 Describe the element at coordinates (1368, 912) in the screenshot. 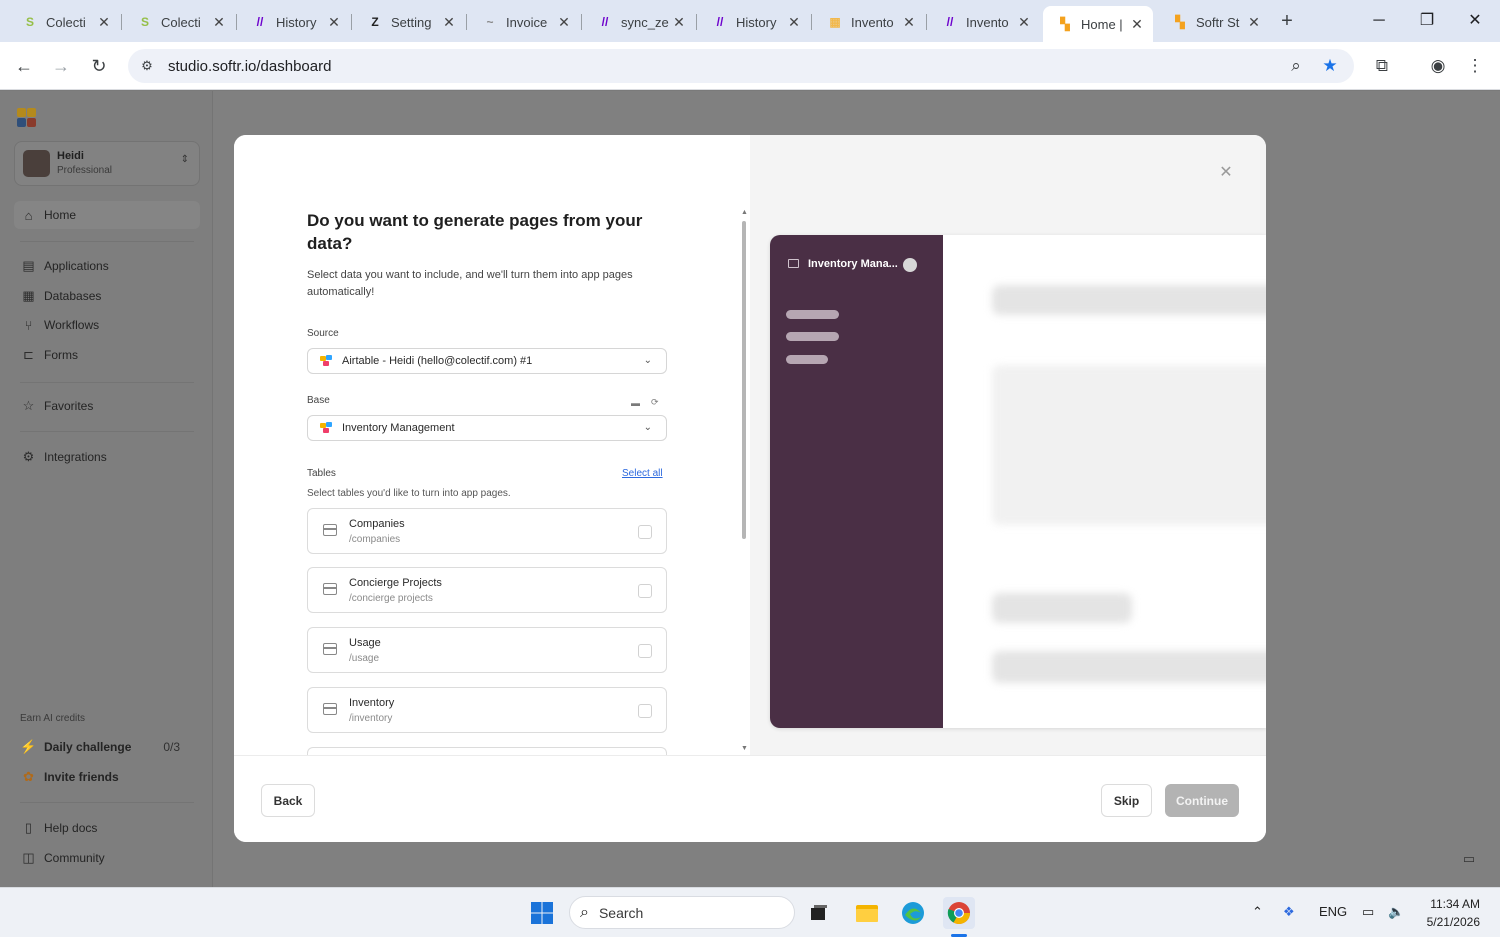

I see `network-icon: ▭` at that location.